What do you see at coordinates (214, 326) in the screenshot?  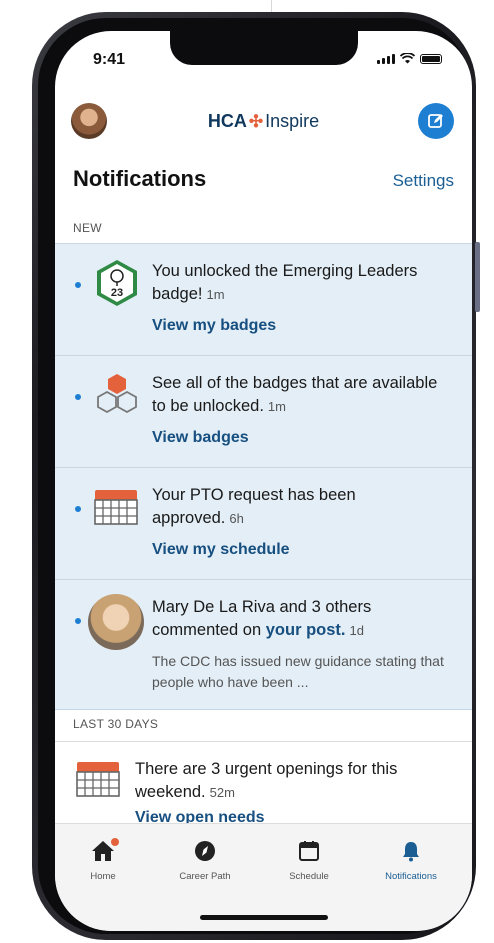 I see `view-my-badges-link: View my badges` at bounding box center [214, 326].